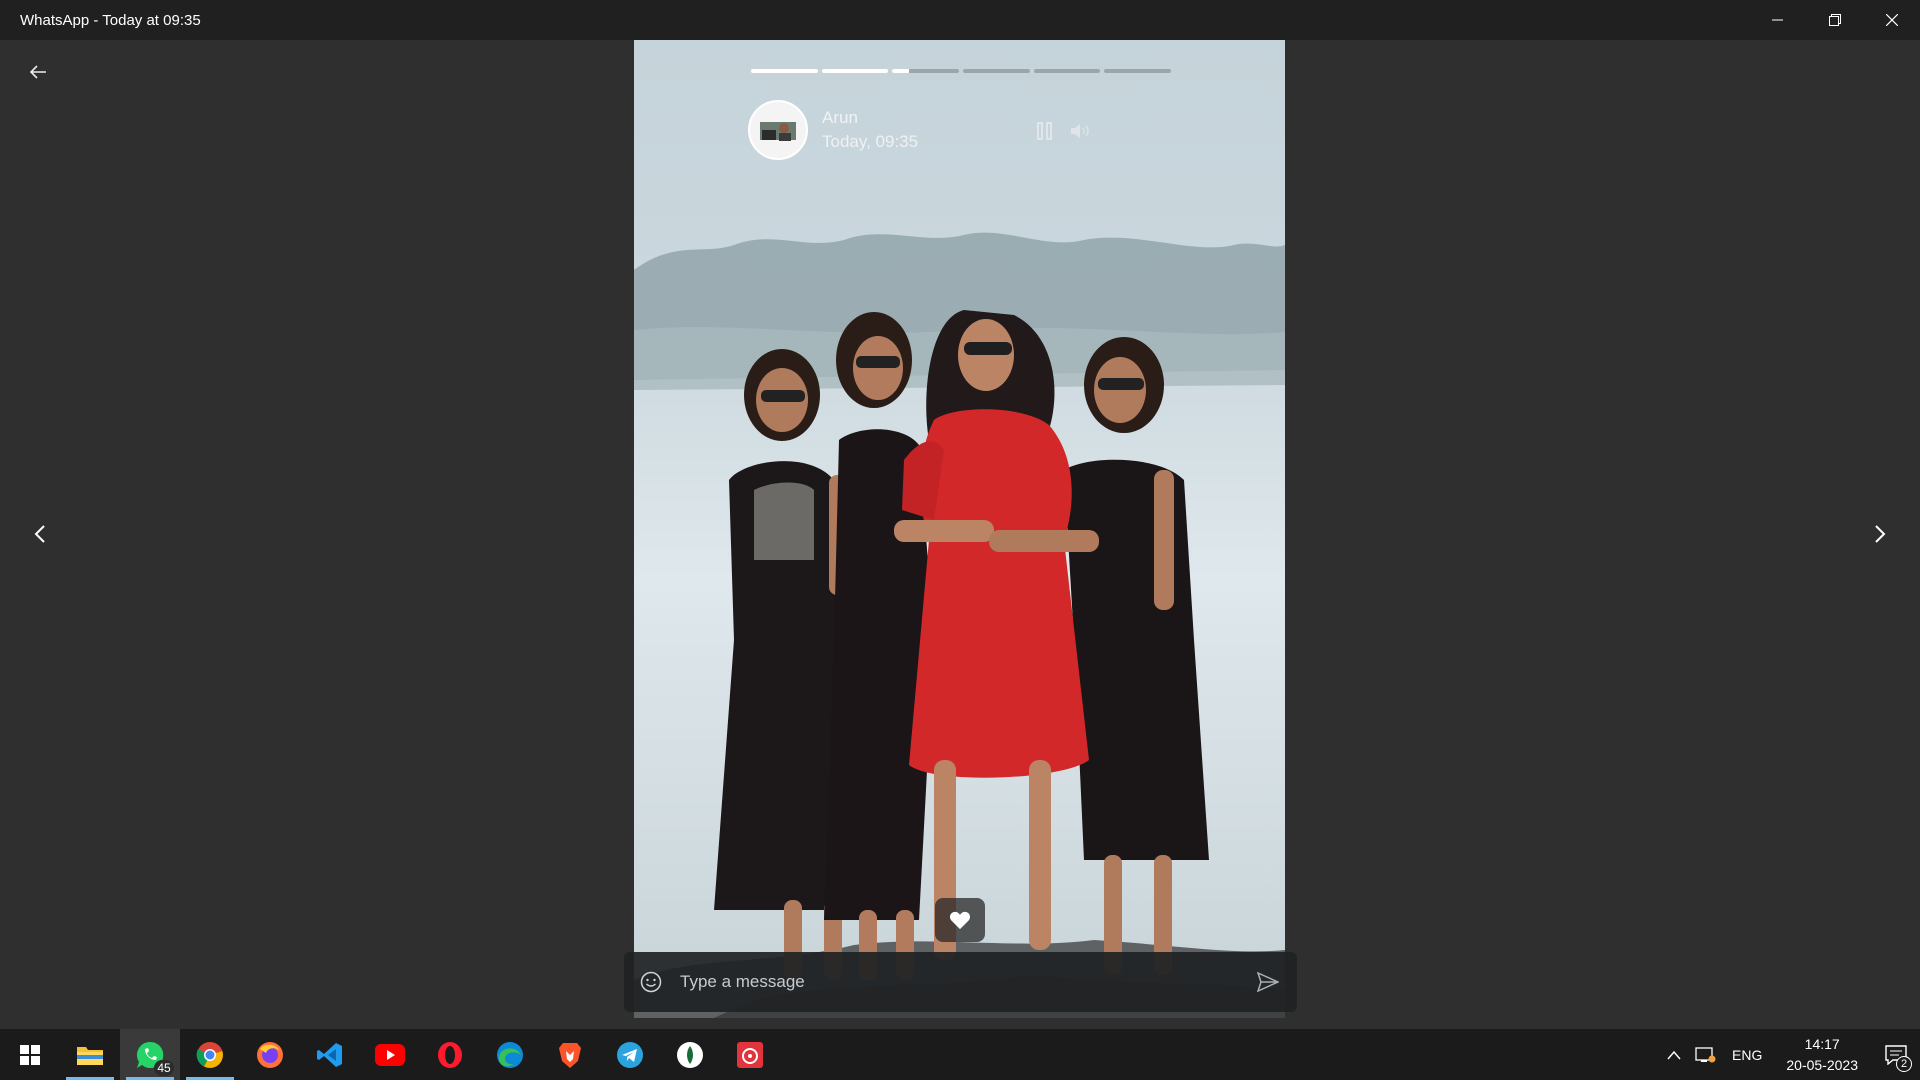  I want to click on avatar-image, so click(778, 130).